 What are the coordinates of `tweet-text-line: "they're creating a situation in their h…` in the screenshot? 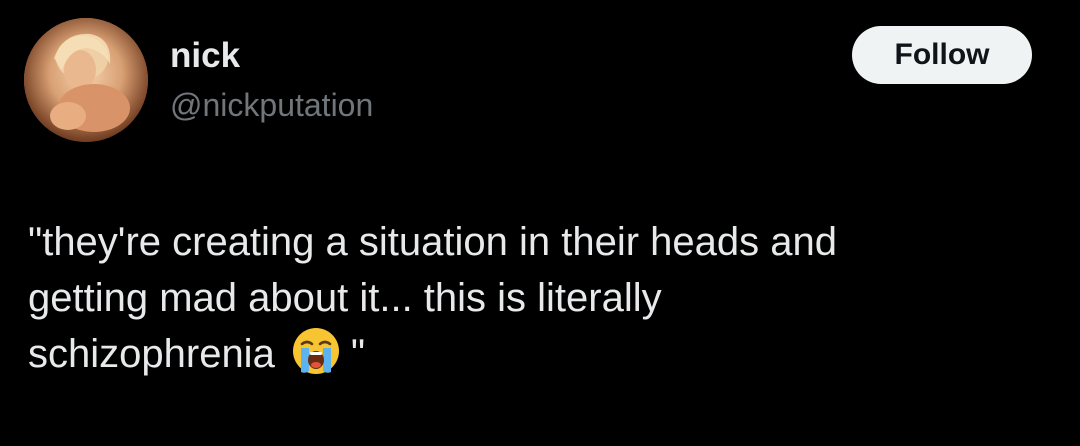 It's located at (433, 242).